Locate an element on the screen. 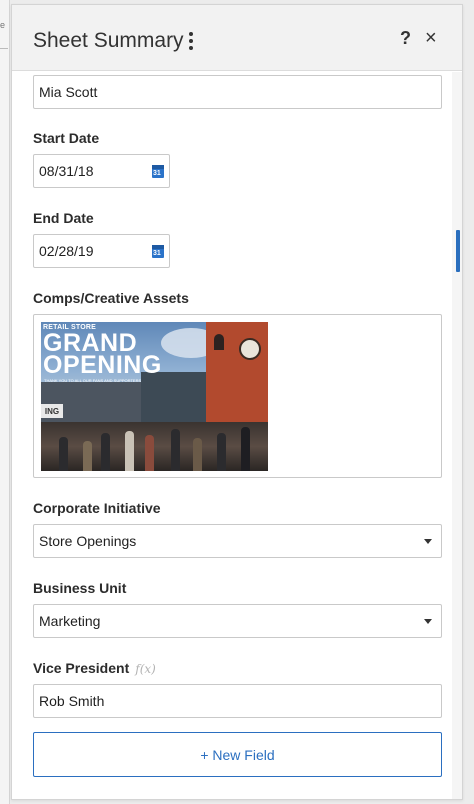  help-icon: ? is located at coordinates (405, 38).